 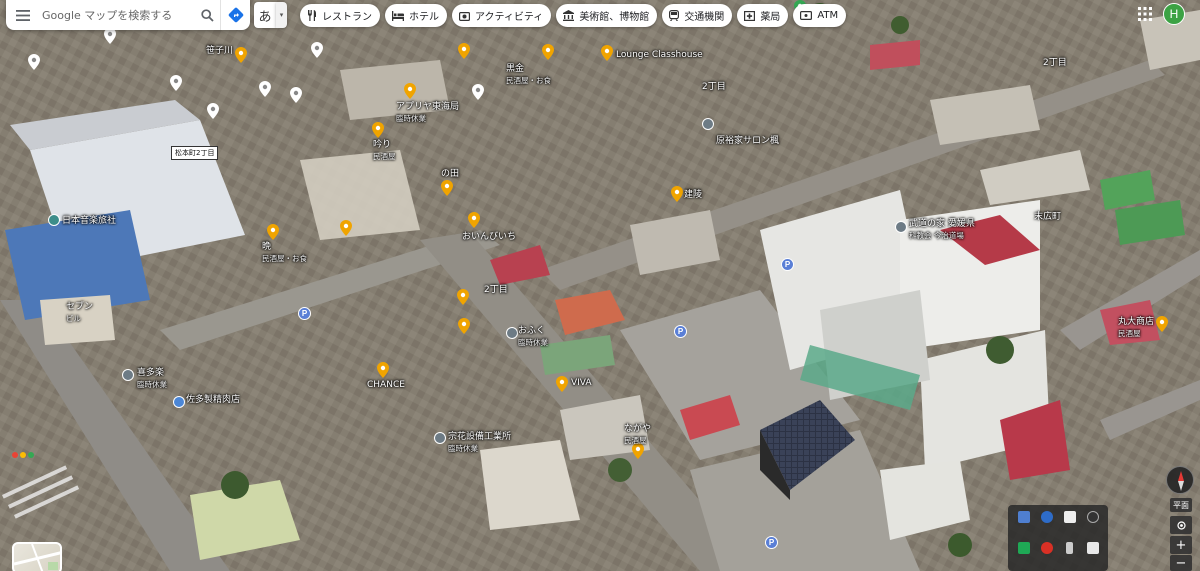 What do you see at coordinates (581, 383) in the screenshot?
I see `map-label: VIVA` at bounding box center [581, 383].